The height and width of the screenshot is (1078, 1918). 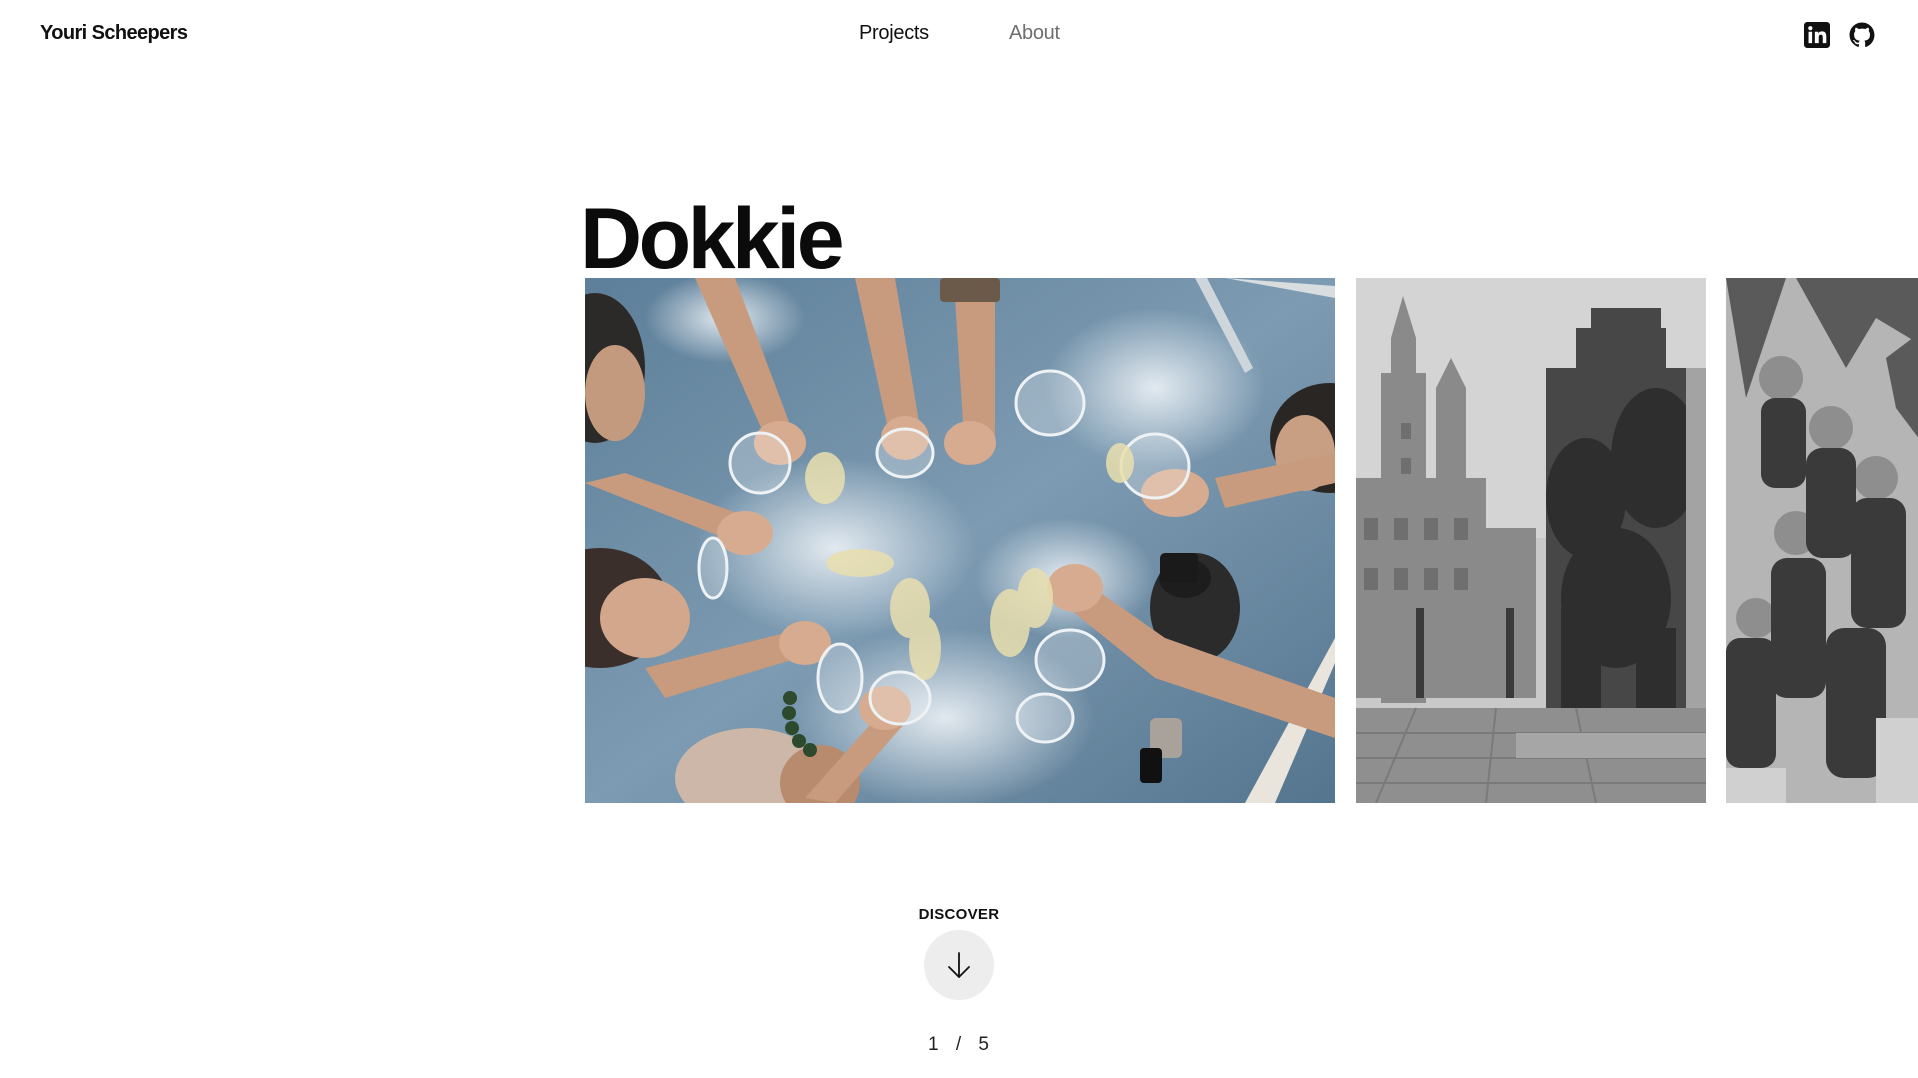 I want to click on project-title: Dokkie, so click(x=712, y=239).